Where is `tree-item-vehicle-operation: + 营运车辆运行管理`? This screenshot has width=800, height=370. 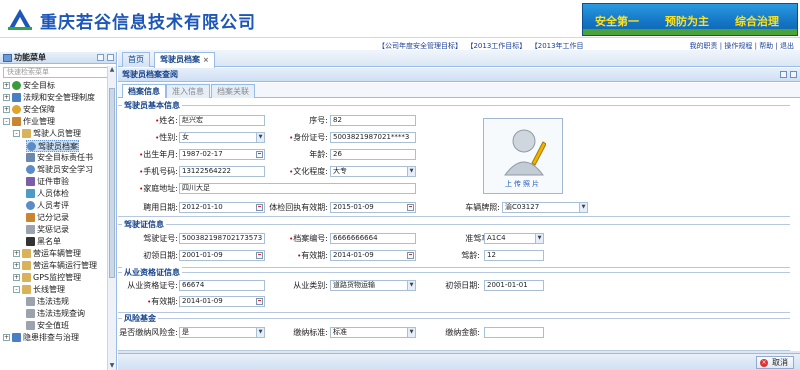 tree-item-vehicle-operation: + 营运车辆运行管理 is located at coordinates (55, 266).